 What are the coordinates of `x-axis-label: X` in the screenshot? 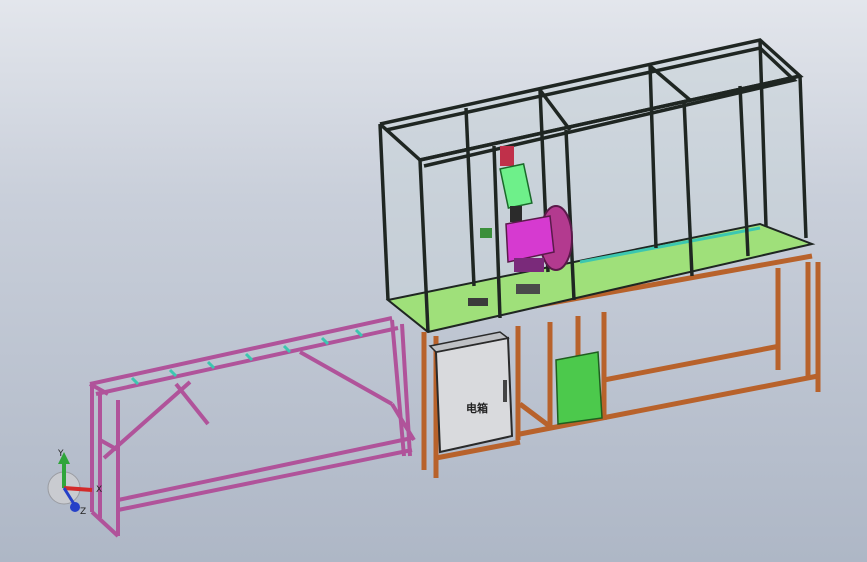 It's located at (99, 490).